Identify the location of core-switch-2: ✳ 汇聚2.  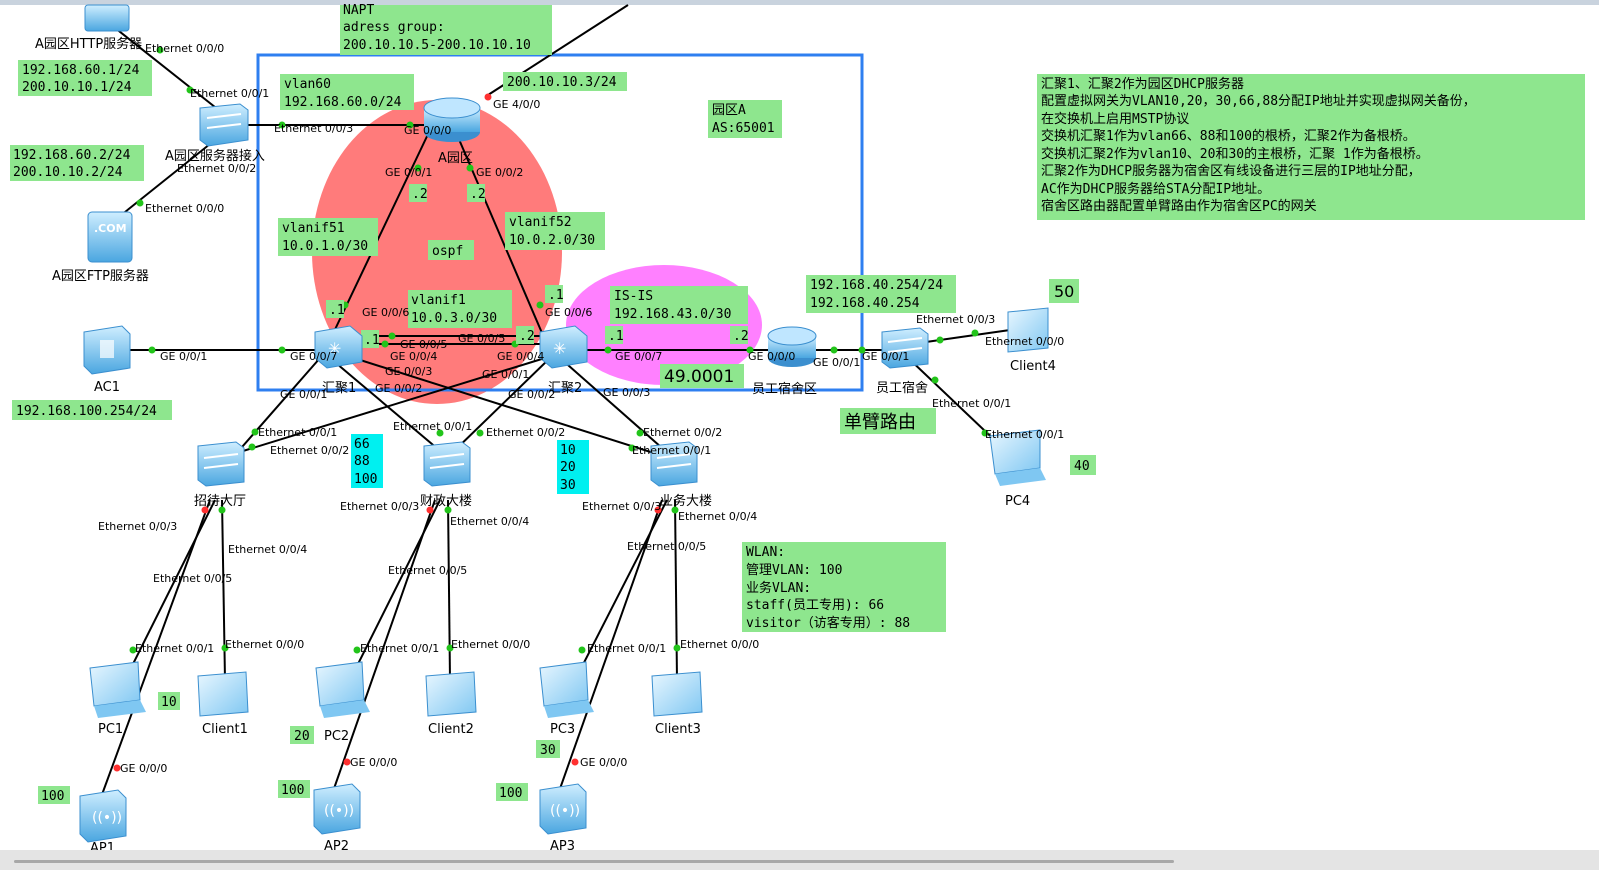
(563, 360).